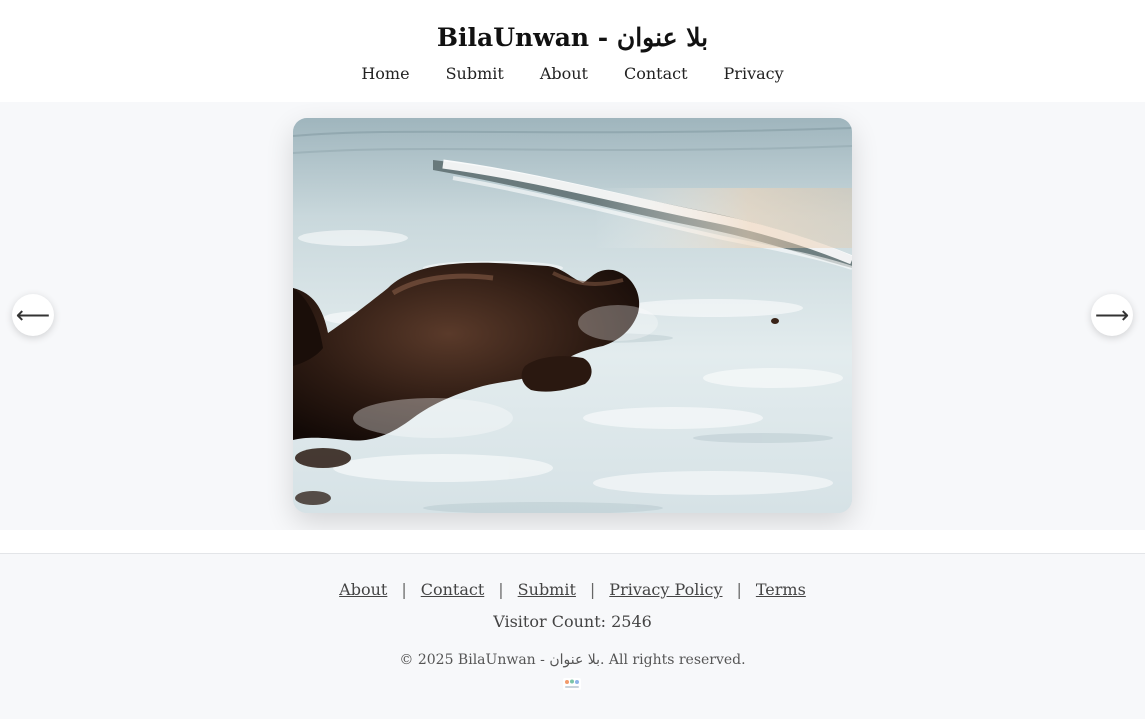 The image size is (1145, 719). I want to click on arrow-right-icon: ⟶, so click(1112, 315).